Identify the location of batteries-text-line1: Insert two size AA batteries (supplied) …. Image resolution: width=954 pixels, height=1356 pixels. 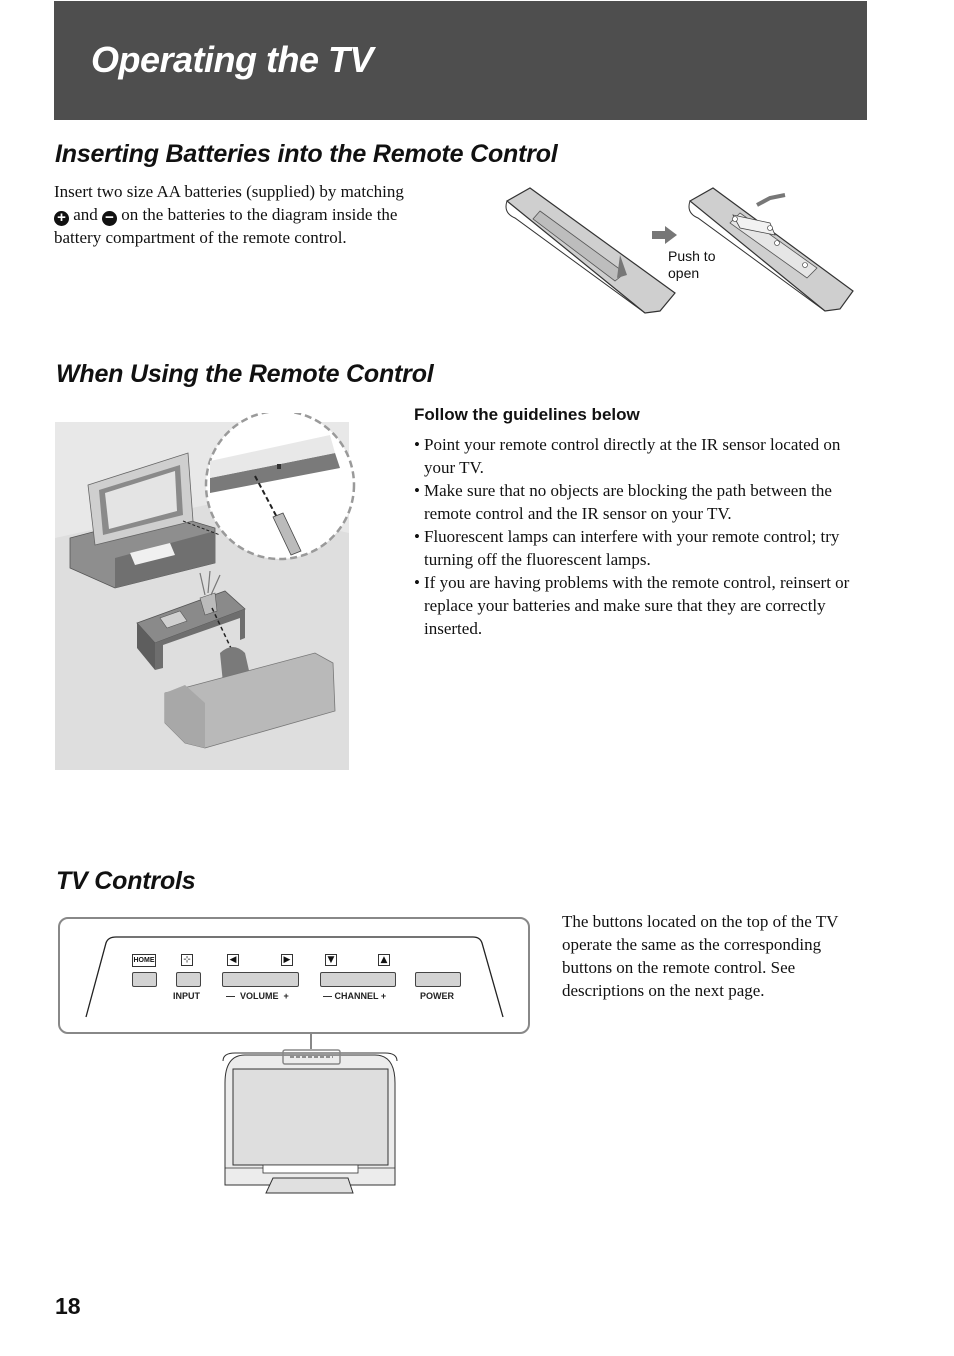
(229, 191).